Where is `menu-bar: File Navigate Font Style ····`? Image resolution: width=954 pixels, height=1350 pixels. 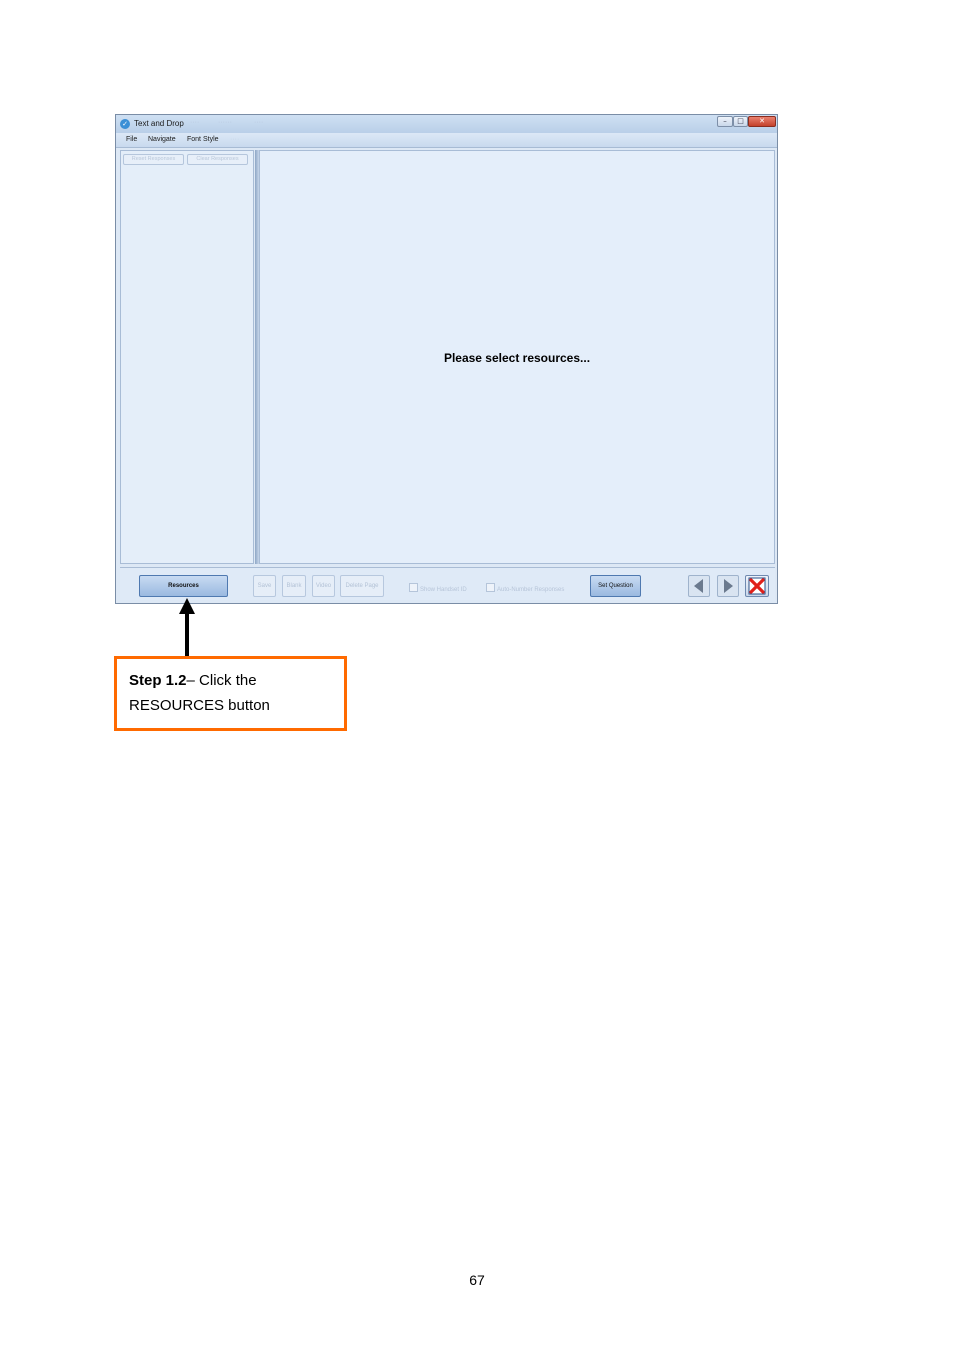 menu-bar: File Navigate Font Style ···· is located at coordinates (446, 140).